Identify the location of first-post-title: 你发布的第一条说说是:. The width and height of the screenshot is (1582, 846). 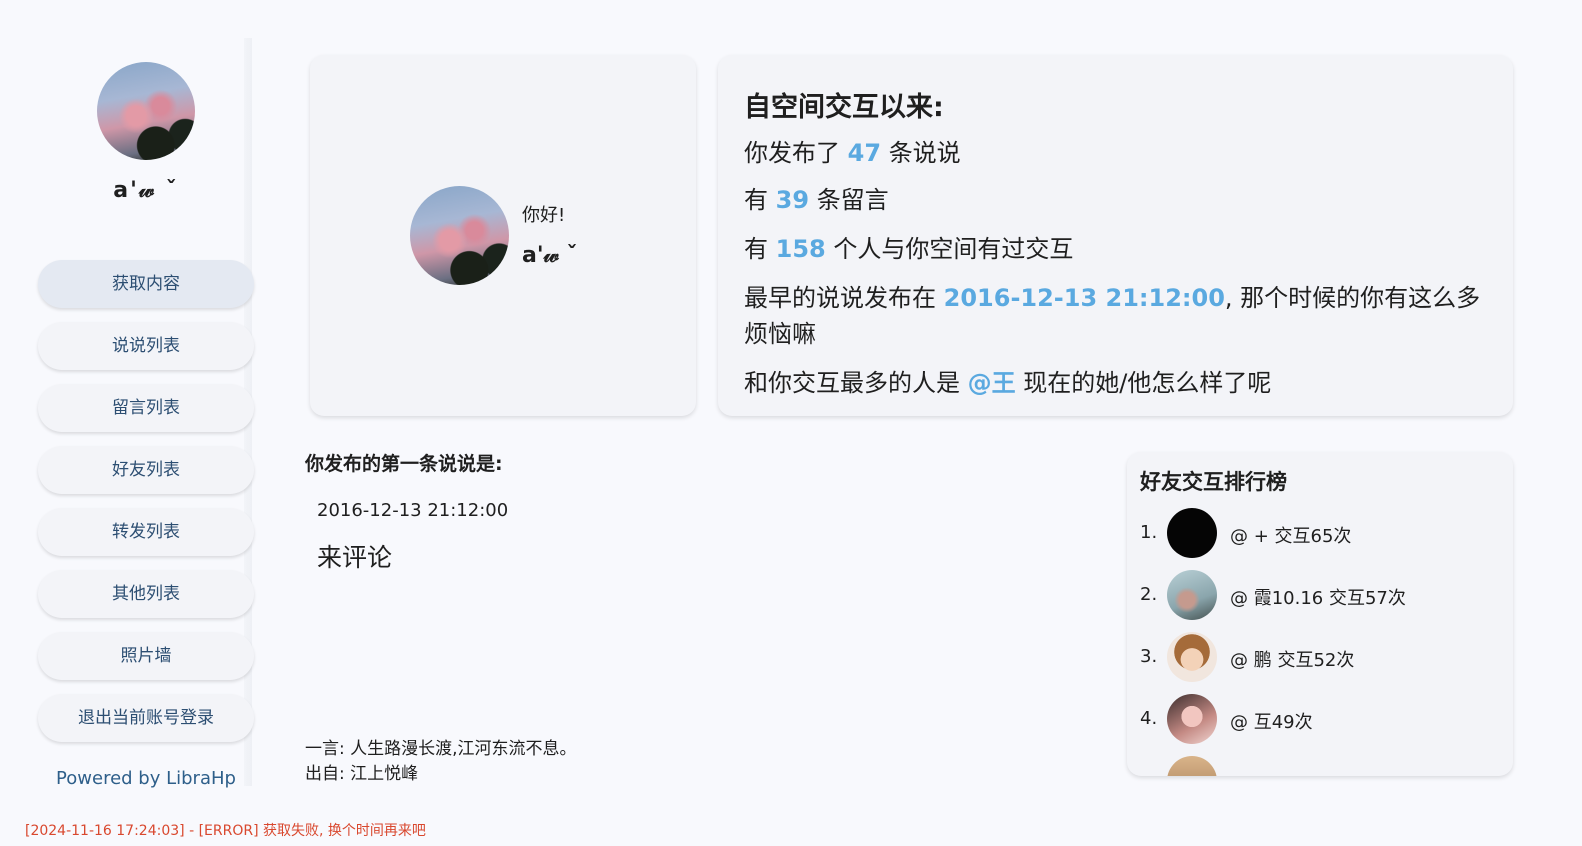
(404, 464).